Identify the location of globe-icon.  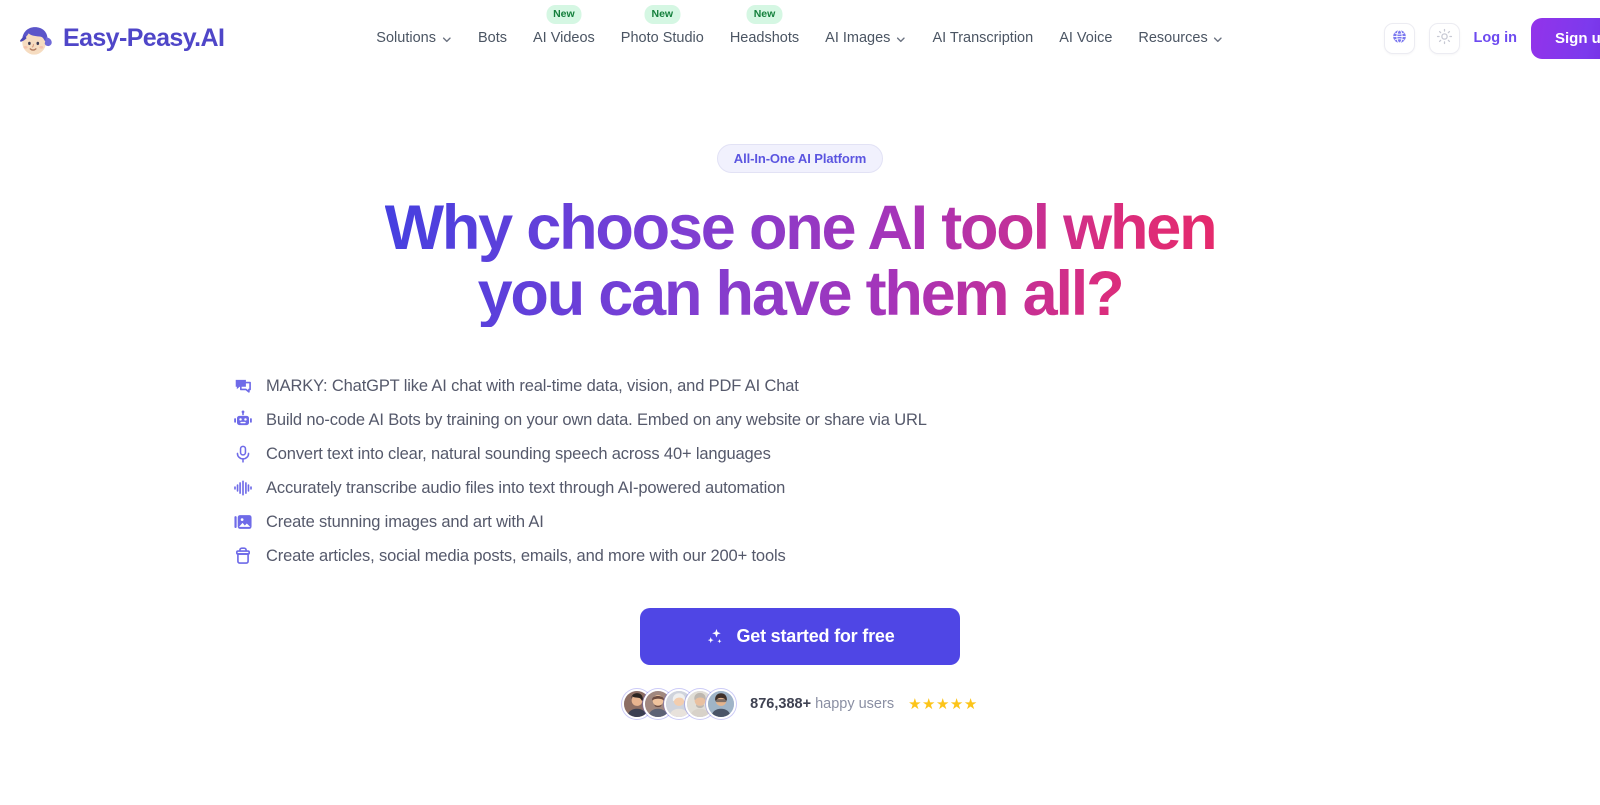
(1399, 38).